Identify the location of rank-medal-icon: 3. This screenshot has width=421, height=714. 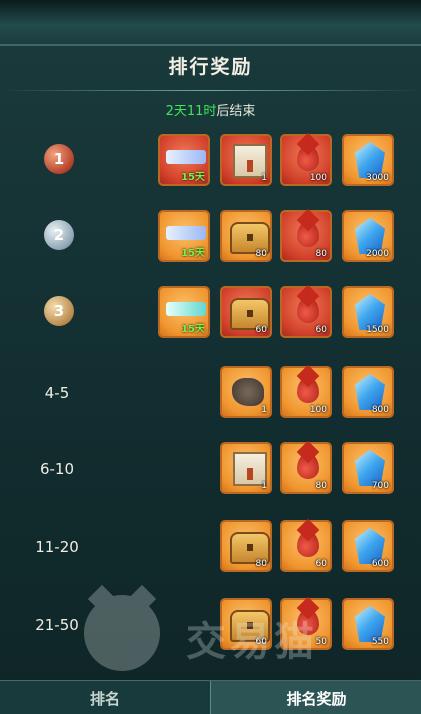
(59, 311).